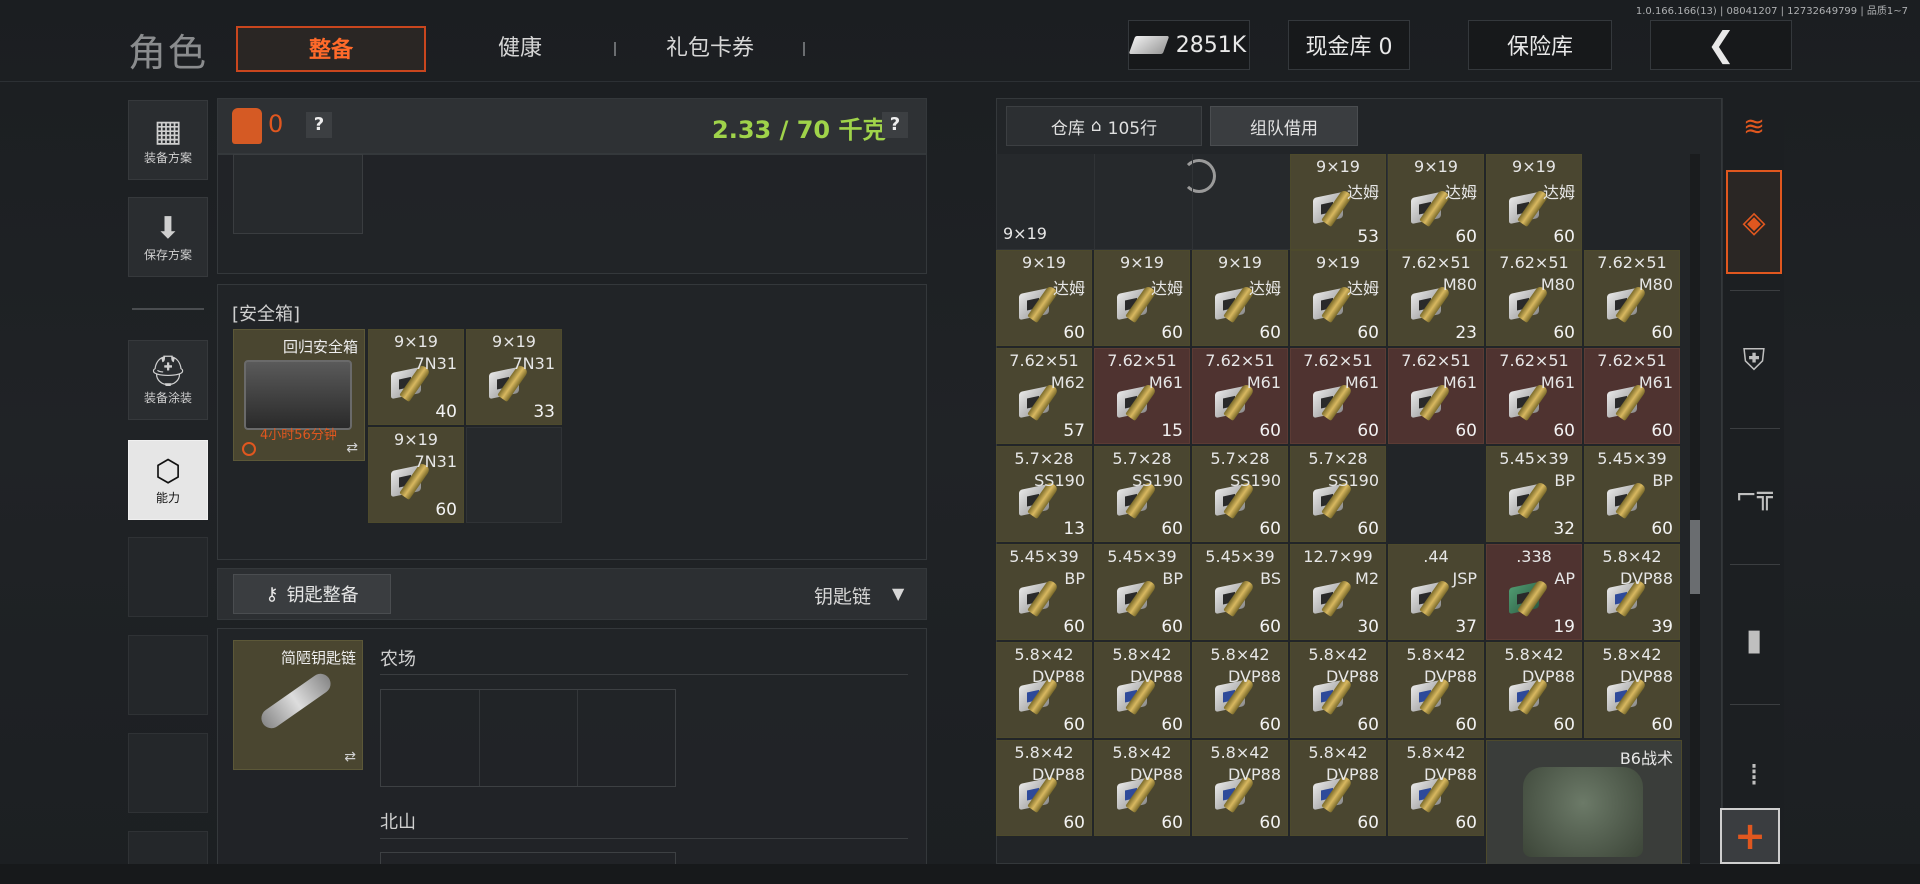 Image resolution: width=1920 pixels, height=884 pixels. Describe the element at coordinates (1632, 654) in the screenshot. I see `item-caliber: 5.8×42` at that location.